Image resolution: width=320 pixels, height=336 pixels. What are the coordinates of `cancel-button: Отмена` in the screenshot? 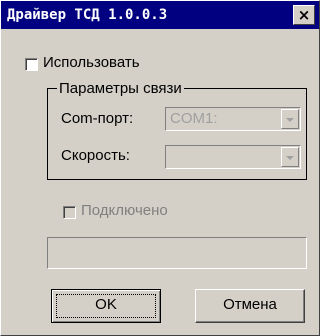 It's located at (250, 306).